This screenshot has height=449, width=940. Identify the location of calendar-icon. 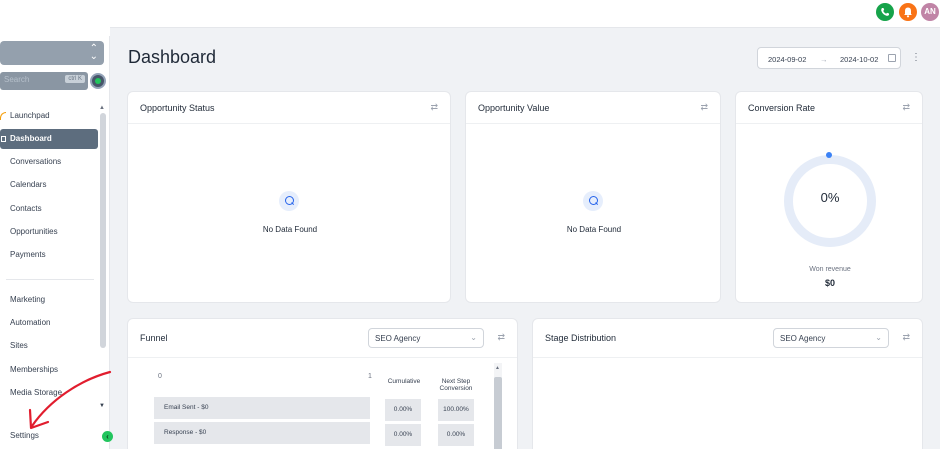
(892, 58).